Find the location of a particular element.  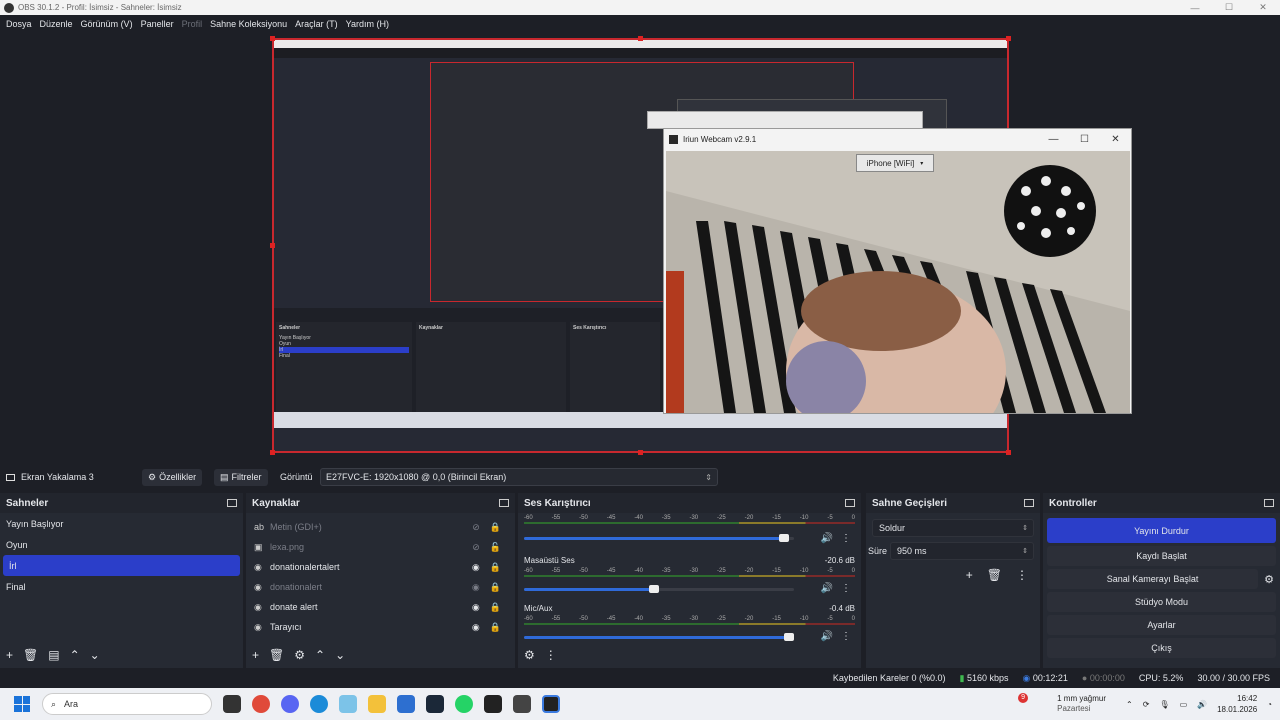

menu-profile: Profil is located at coordinates (192, 24).